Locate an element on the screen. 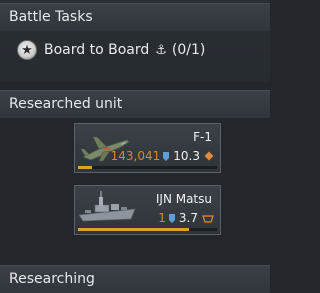 Image resolution: width=320 pixels, height=293 pixels. battle-task-row: ★ Board to Board ⚓ (0/1) is located at coordinates (142, 50).